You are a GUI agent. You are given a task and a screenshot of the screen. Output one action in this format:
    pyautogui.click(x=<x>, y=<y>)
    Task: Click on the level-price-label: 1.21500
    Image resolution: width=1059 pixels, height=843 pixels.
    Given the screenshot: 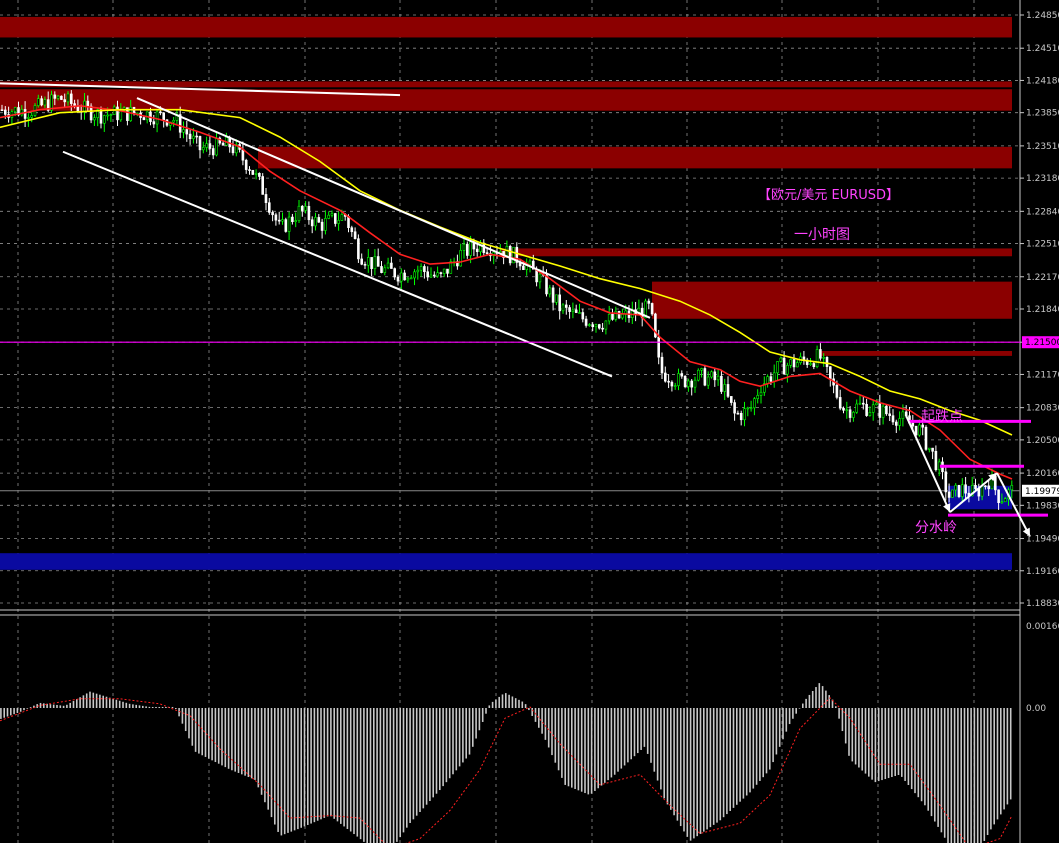 What is the action you would take?
    pyautogui.click(x=1042, y=343)
    